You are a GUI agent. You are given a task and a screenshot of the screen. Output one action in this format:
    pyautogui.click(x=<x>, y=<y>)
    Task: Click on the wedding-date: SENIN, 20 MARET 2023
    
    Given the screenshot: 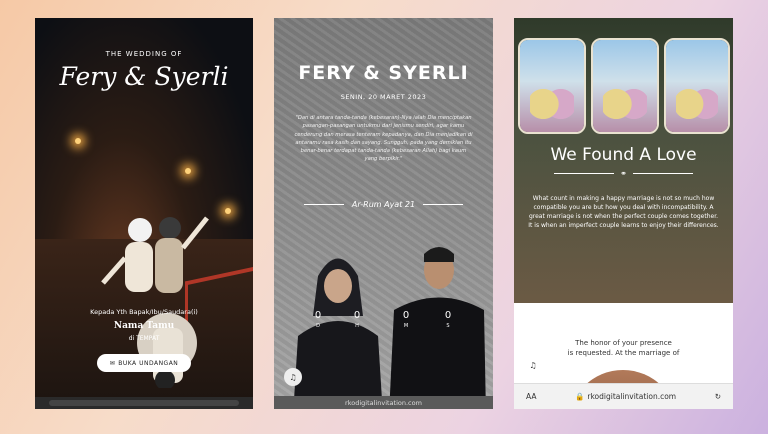 What is the action you would take?
    pyautogui.click(x=383, y=97)
    